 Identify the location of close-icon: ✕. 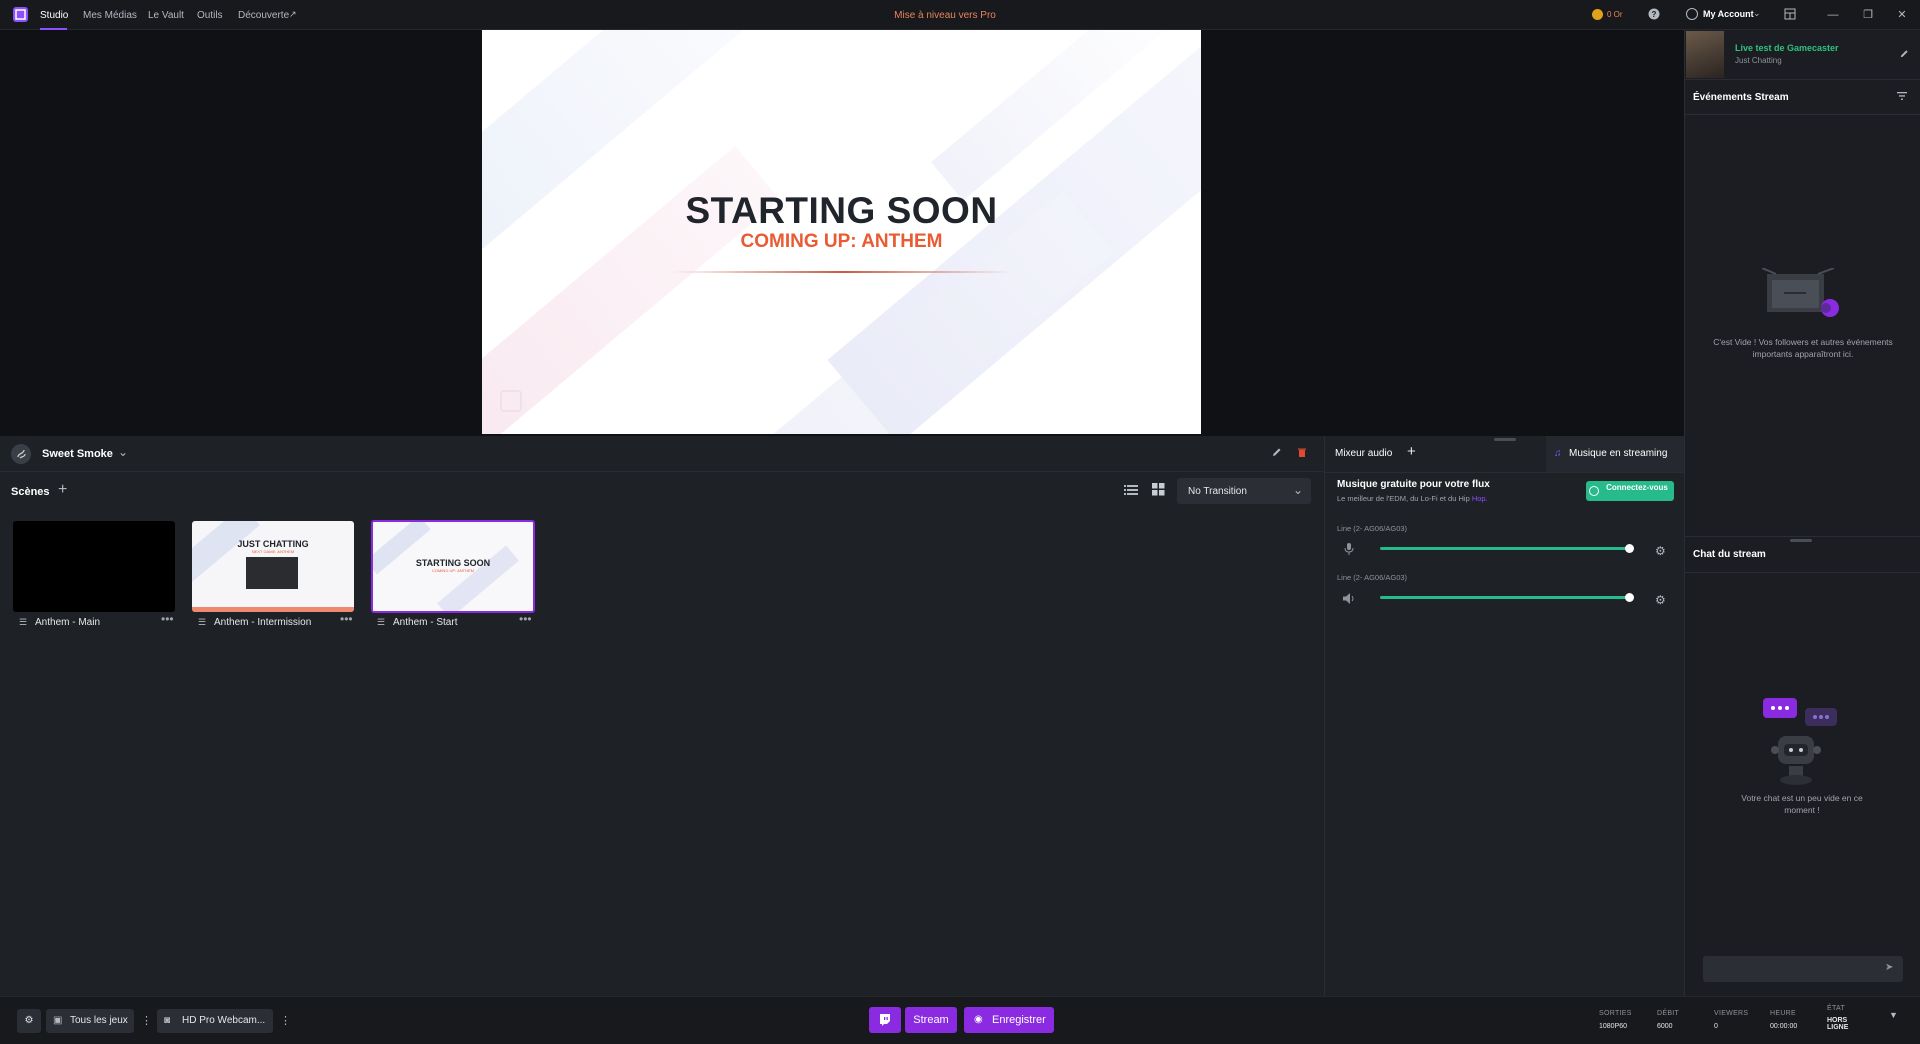
(1902, 15).